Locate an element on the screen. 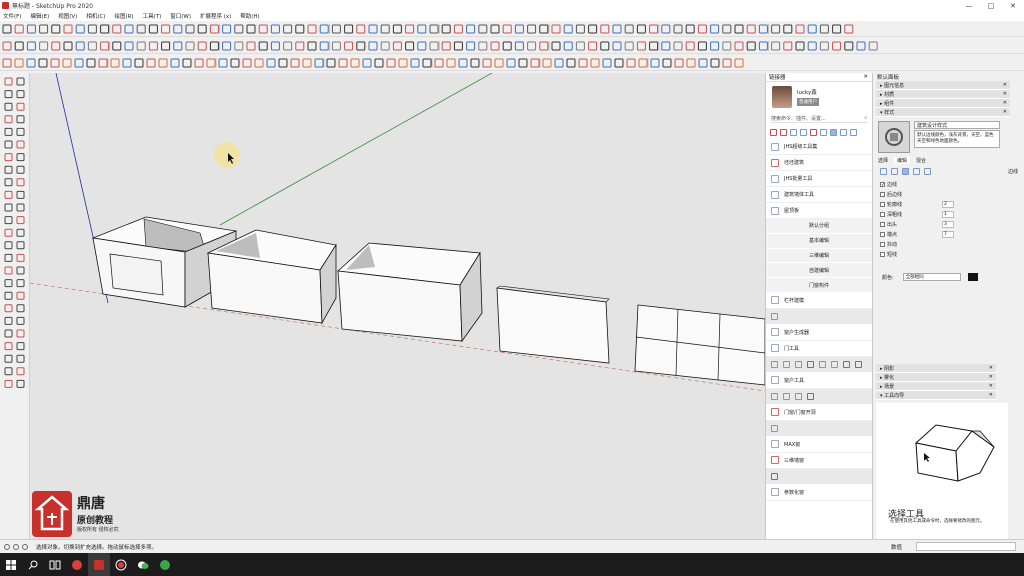 This screenshot has height=576, width=1024. face-settings-icon is located at coordinates (894, 171).